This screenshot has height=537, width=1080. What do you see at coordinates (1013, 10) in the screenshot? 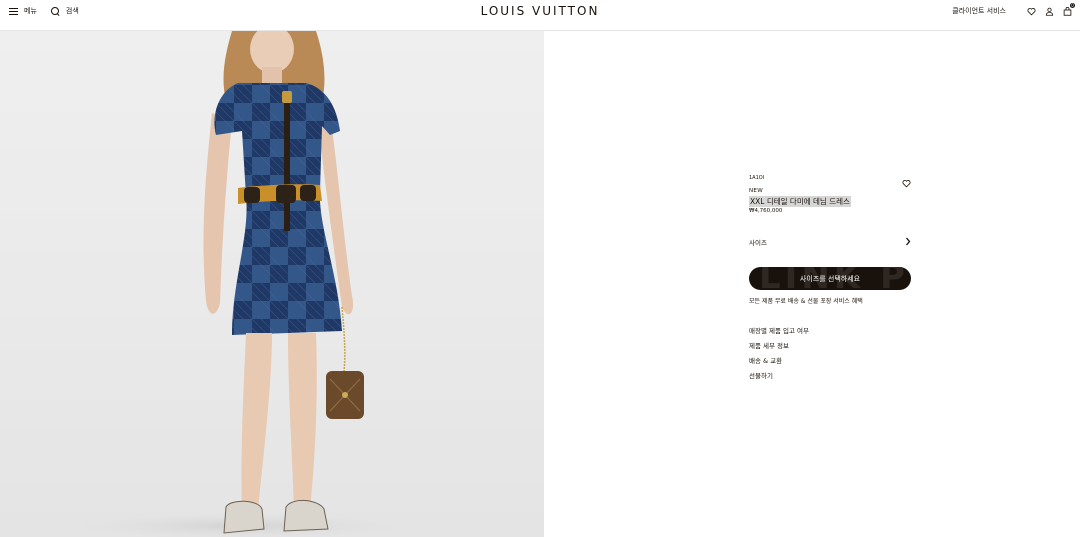
I see `header-right: 클라이언트 서비스 0` at bounding box center [1013, 10].